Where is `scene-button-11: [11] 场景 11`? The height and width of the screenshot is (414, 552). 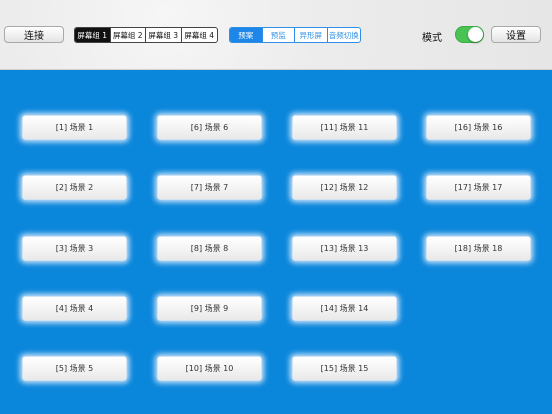 scene-button-11: [11] 场景 11 is located at coordinates (344, 127).